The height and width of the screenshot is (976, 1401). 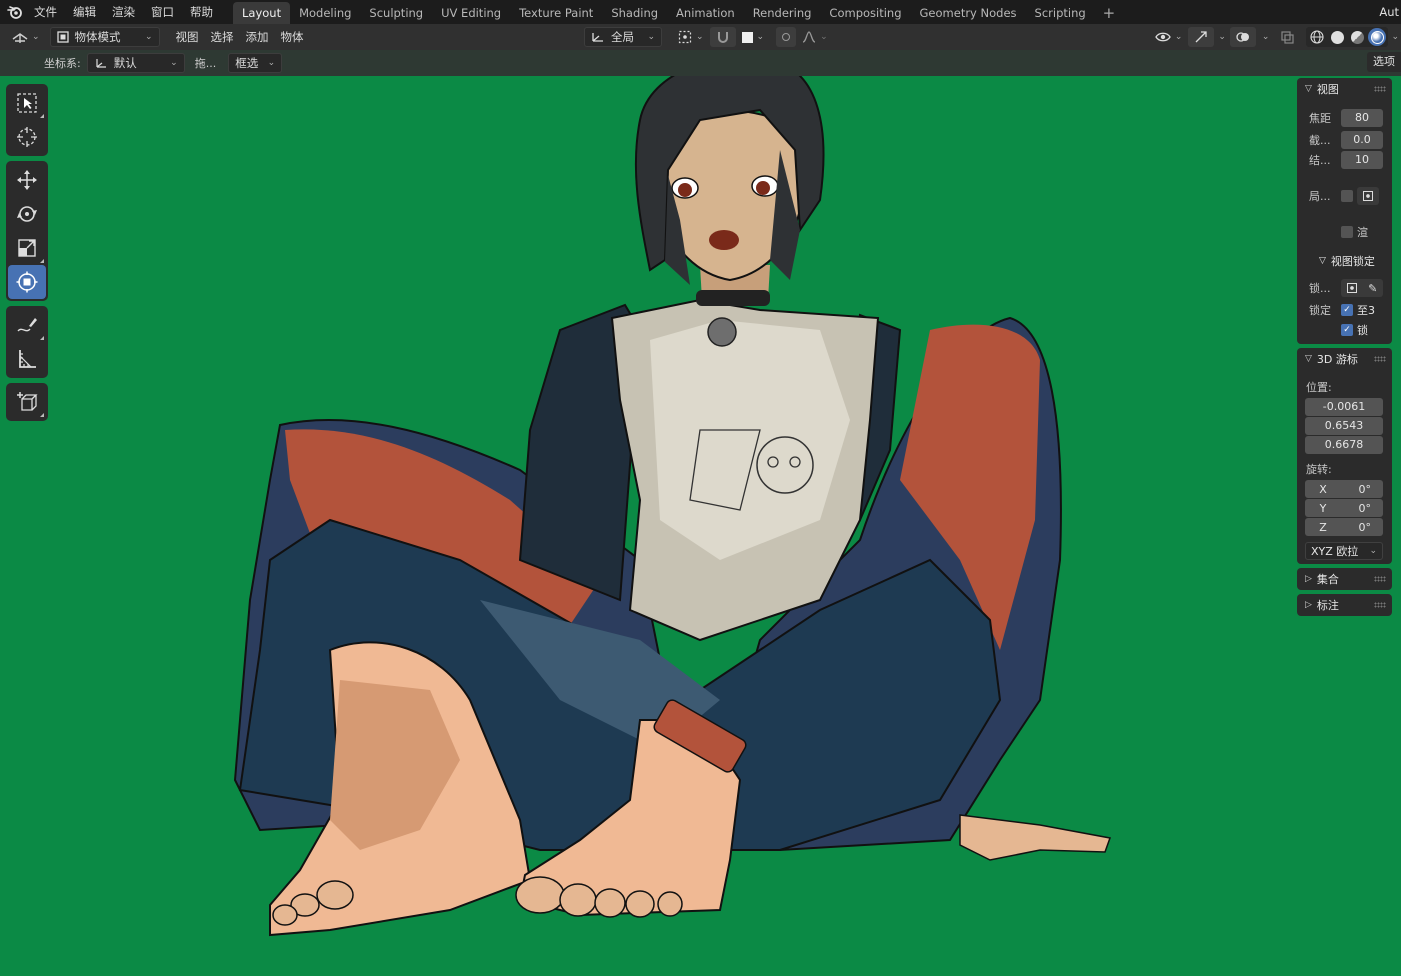 I want to click on snap-target-dropdown: ⌄, so click(x=753, y=37).